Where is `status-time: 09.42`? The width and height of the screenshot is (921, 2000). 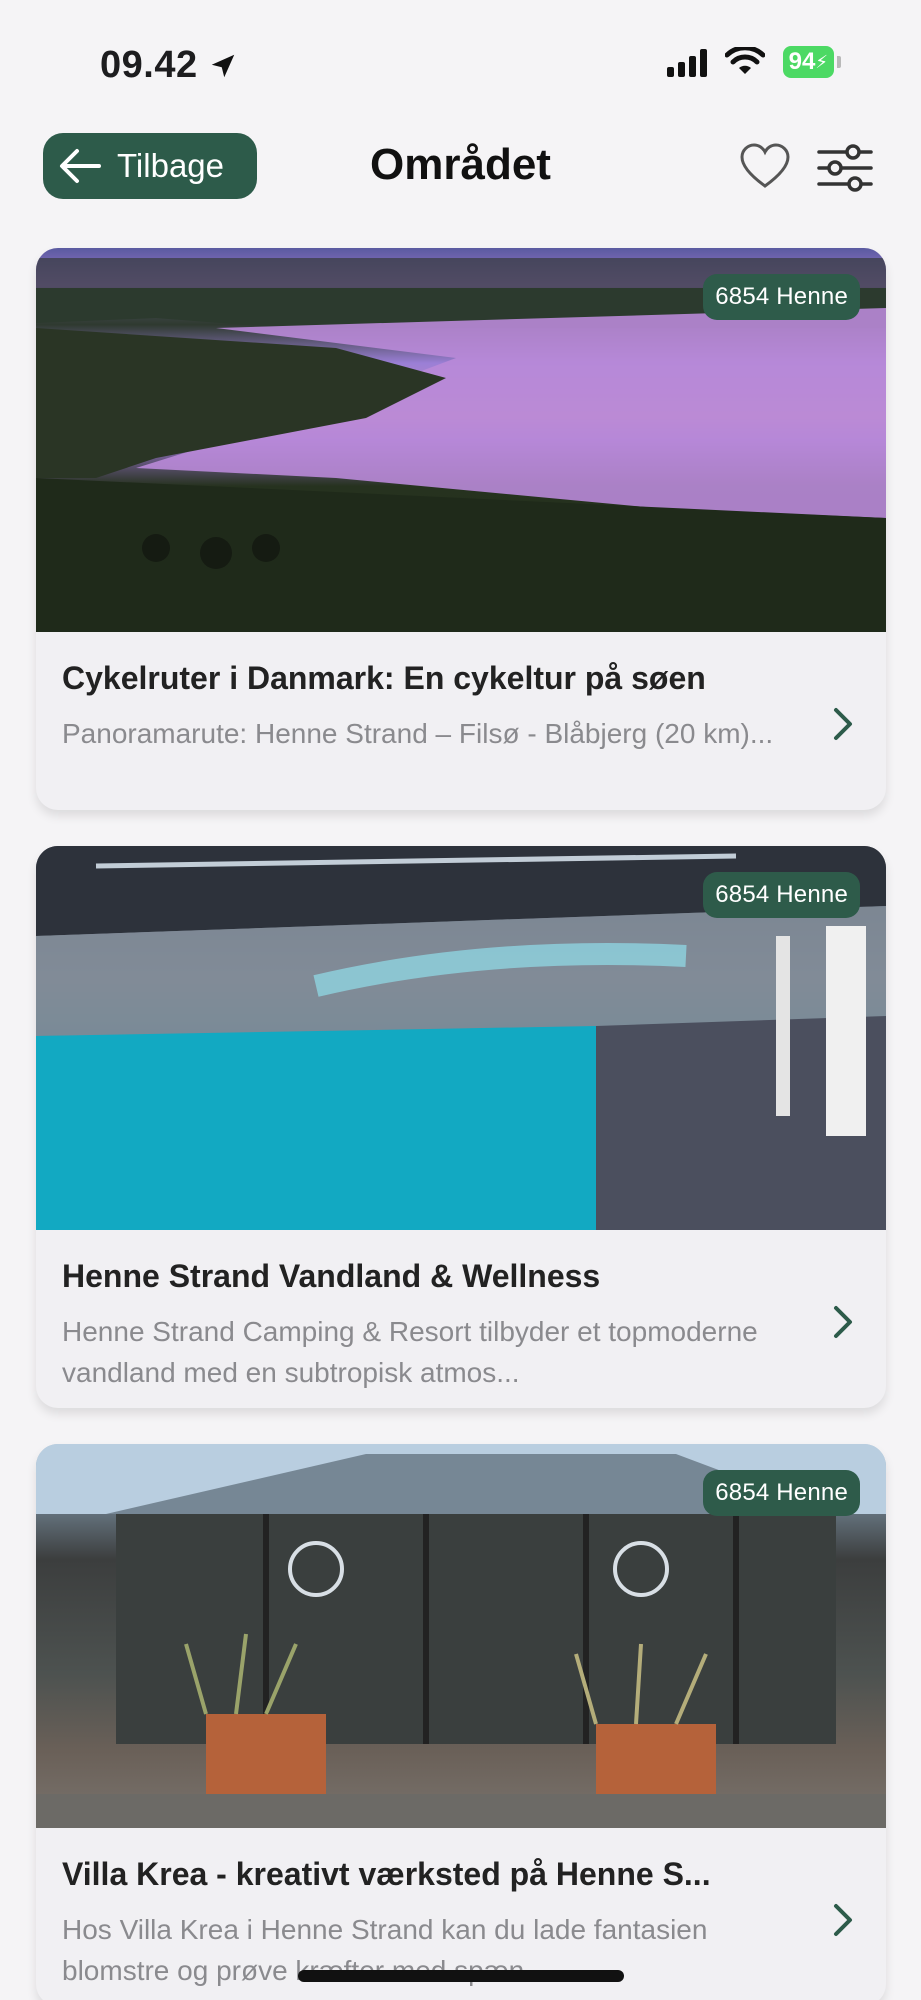 status-time: 09.42 is located at coordinates (169, 65).